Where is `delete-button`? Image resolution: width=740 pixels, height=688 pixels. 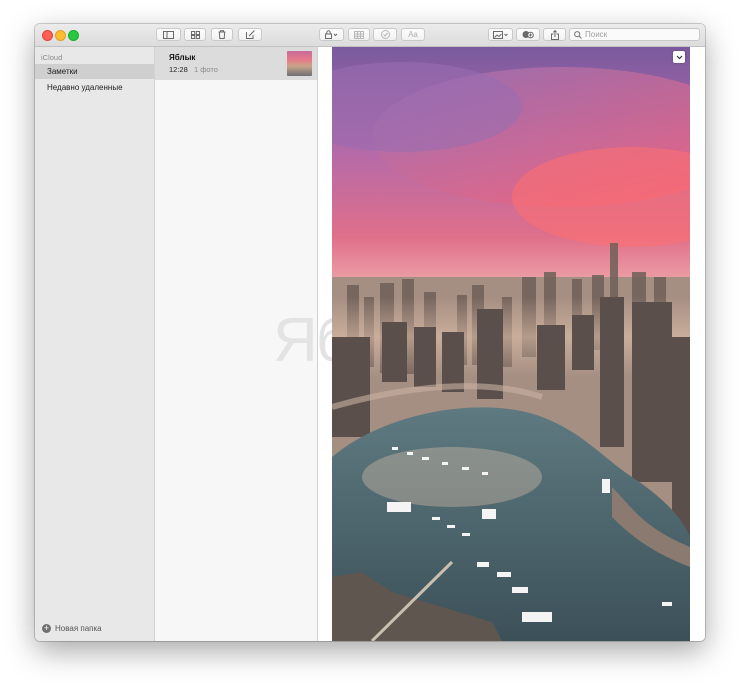
delete-button is located at coordinates (222, 34).